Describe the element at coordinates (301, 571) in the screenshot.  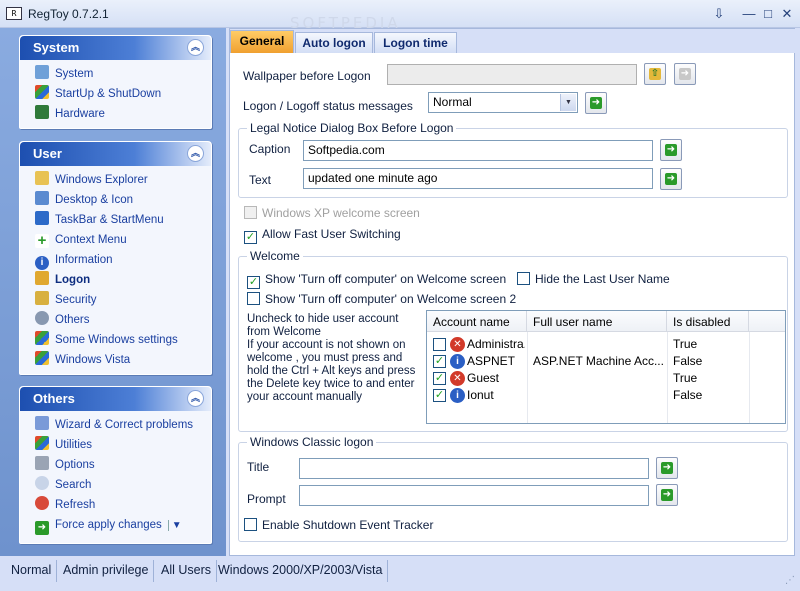
I see `status-os: Windows 2000/XP/2003/Vista` at that location.